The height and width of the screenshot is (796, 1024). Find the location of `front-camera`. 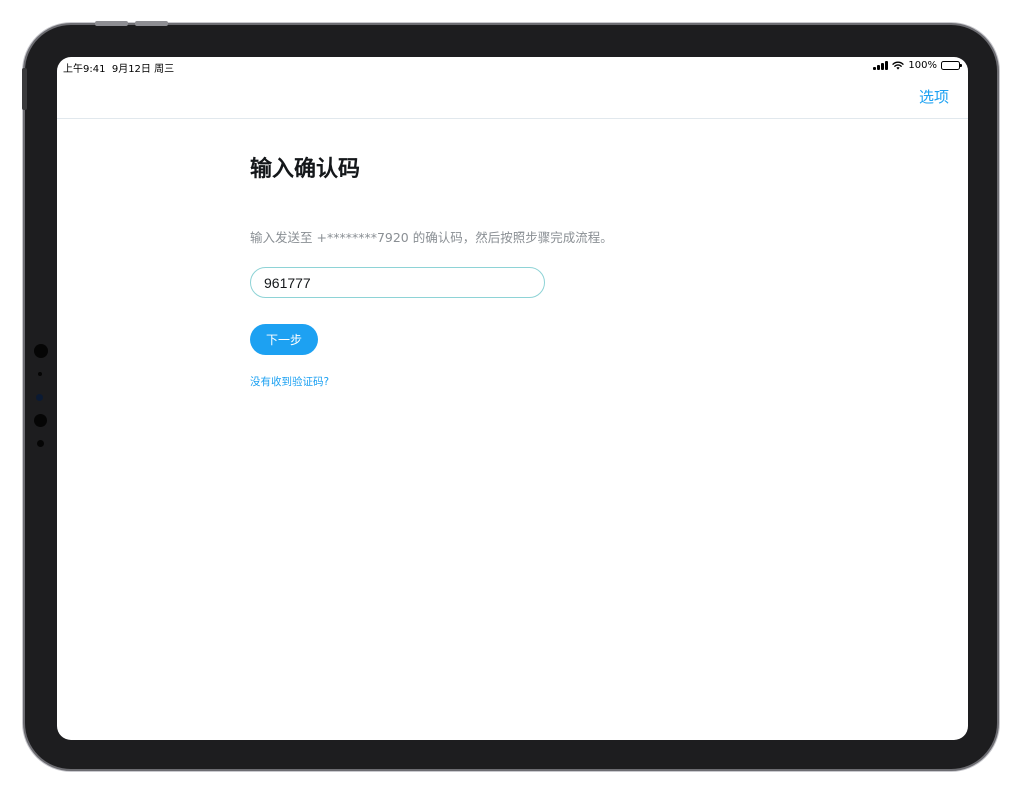

front-camera is located at coordinates (39, 397).